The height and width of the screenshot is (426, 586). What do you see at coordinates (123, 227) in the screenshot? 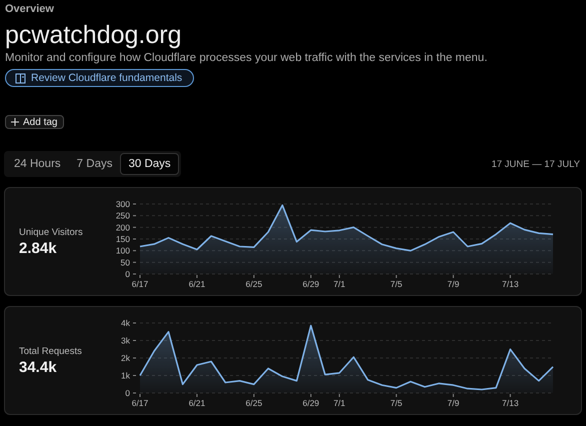
I see `axis-label: 200` at bounding box center [123, 227].